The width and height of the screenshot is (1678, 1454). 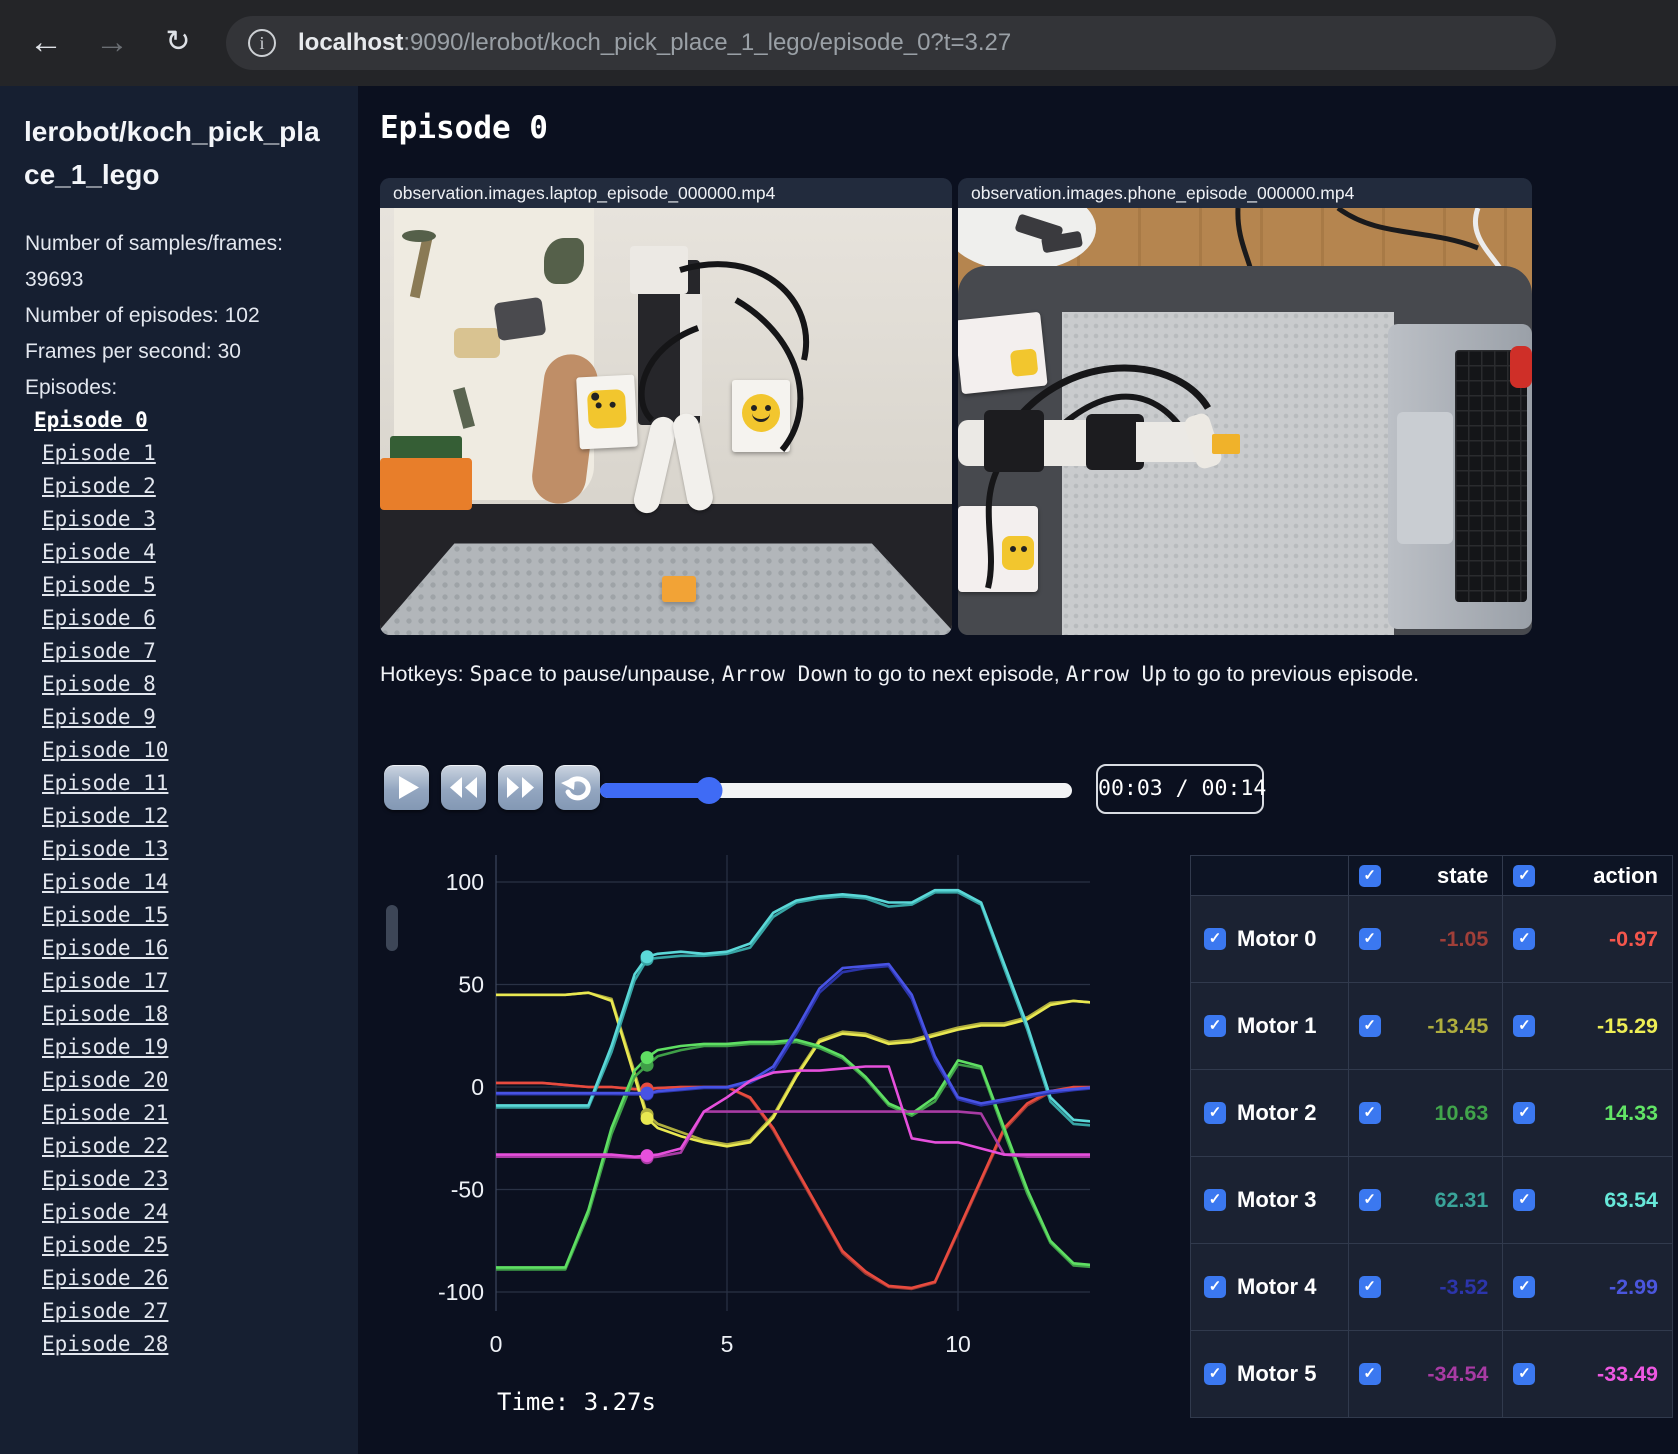 I want to click on episode-link: Episode 5, so click(x=179, y=585).